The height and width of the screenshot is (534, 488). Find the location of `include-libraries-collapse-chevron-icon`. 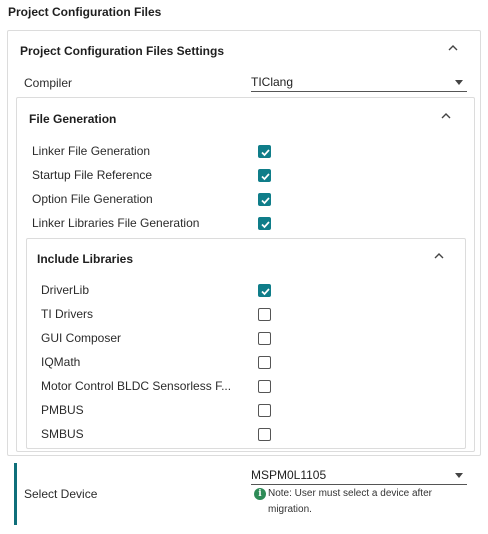

include-libraries-collapse-chevron-icon is located at coordinates (439, 256).